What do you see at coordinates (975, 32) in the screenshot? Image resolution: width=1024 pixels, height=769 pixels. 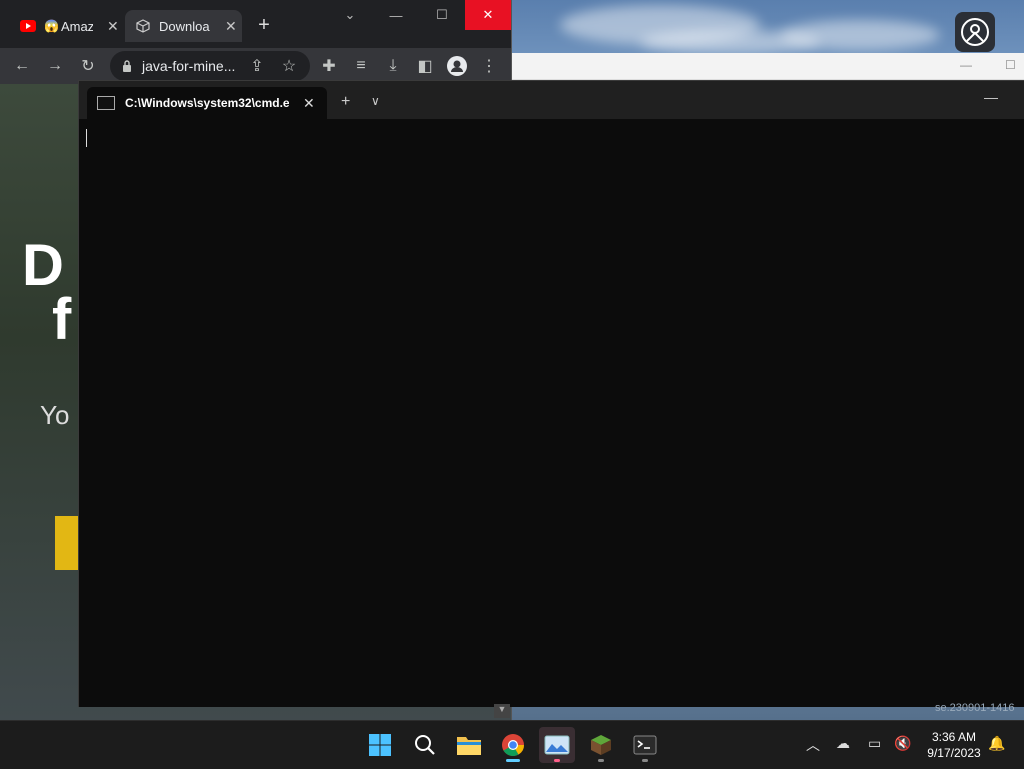 I see `profile-widget-icon` at bounding box center [975, 32].